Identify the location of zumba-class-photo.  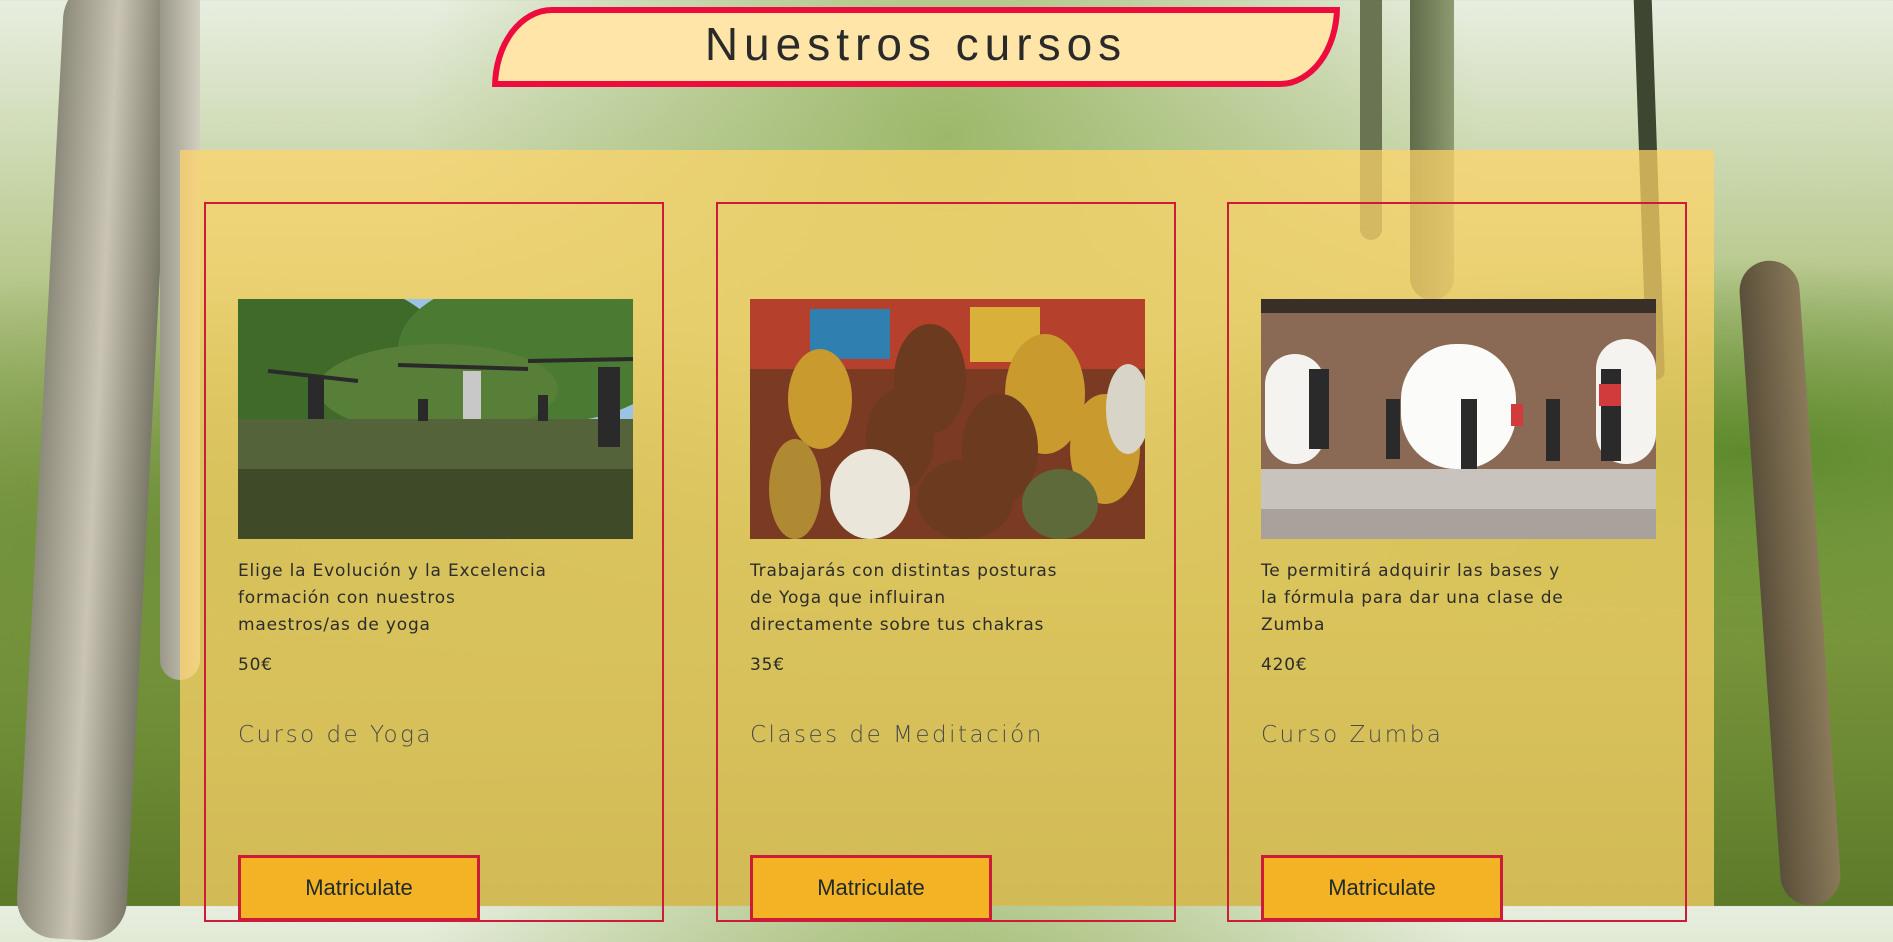
(1458, 419).